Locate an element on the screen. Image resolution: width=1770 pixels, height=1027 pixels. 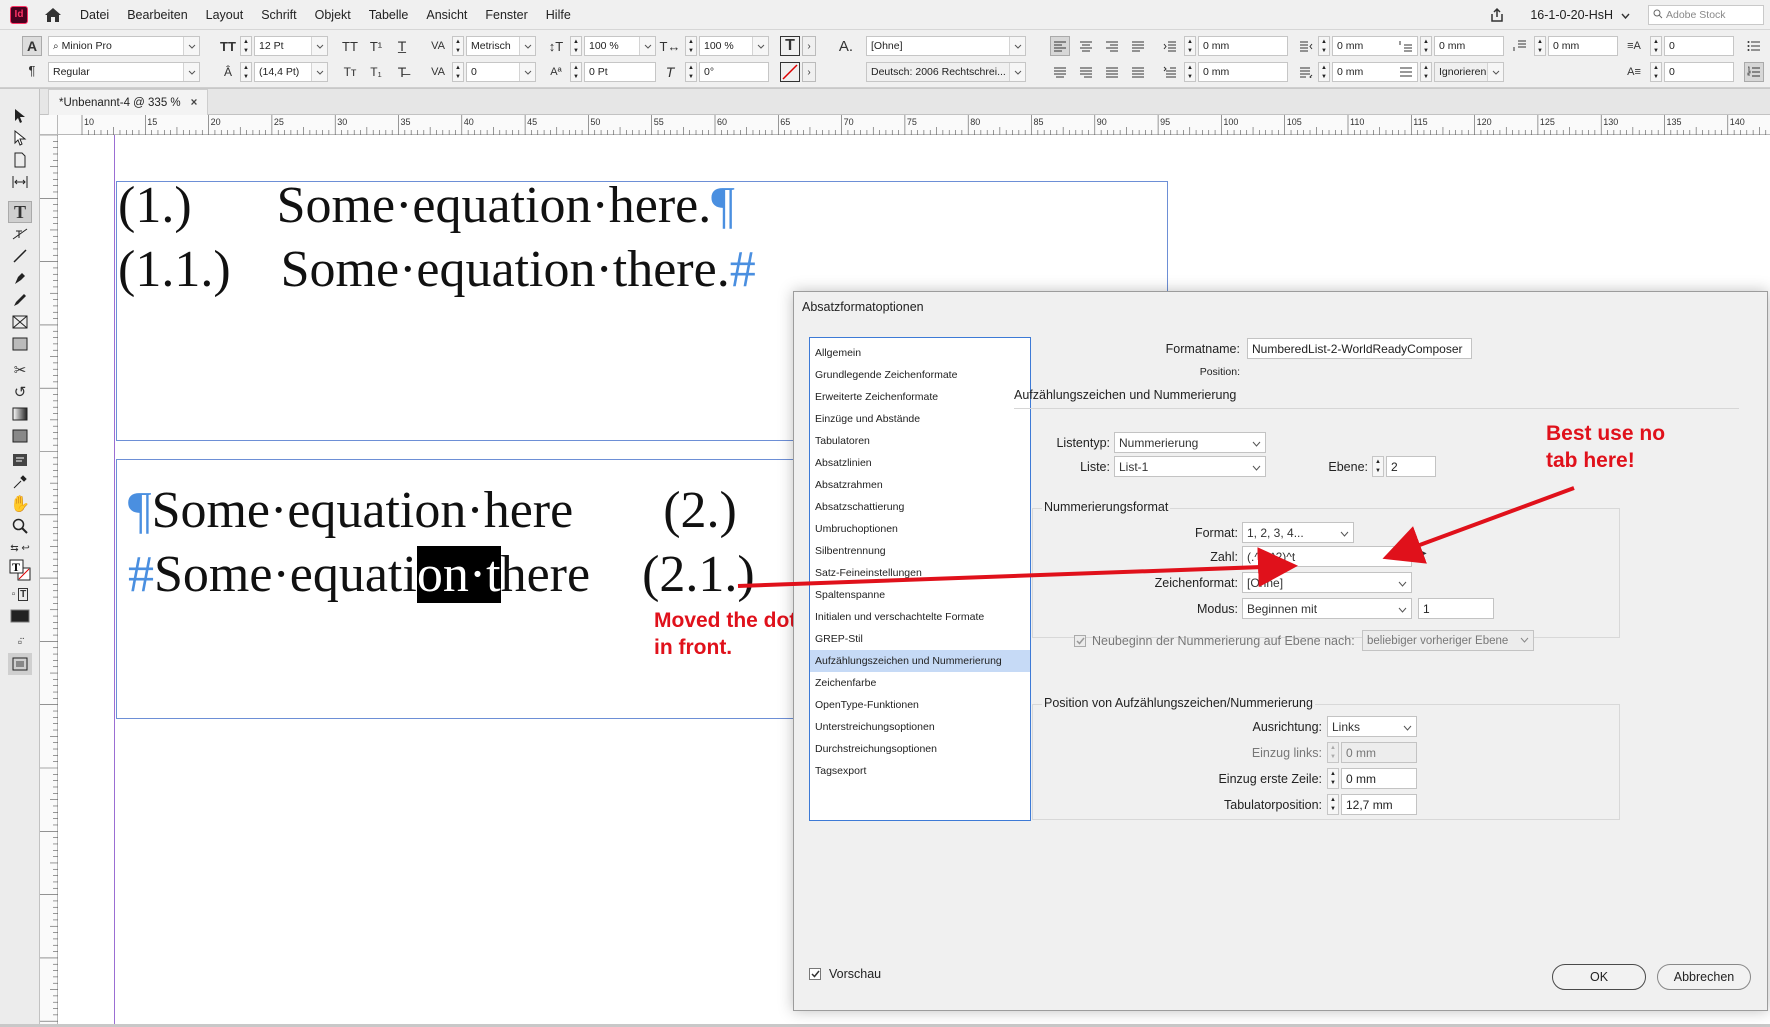
indent-left-stepper: ▲ ▼ is located at coordinates (1190, 46).